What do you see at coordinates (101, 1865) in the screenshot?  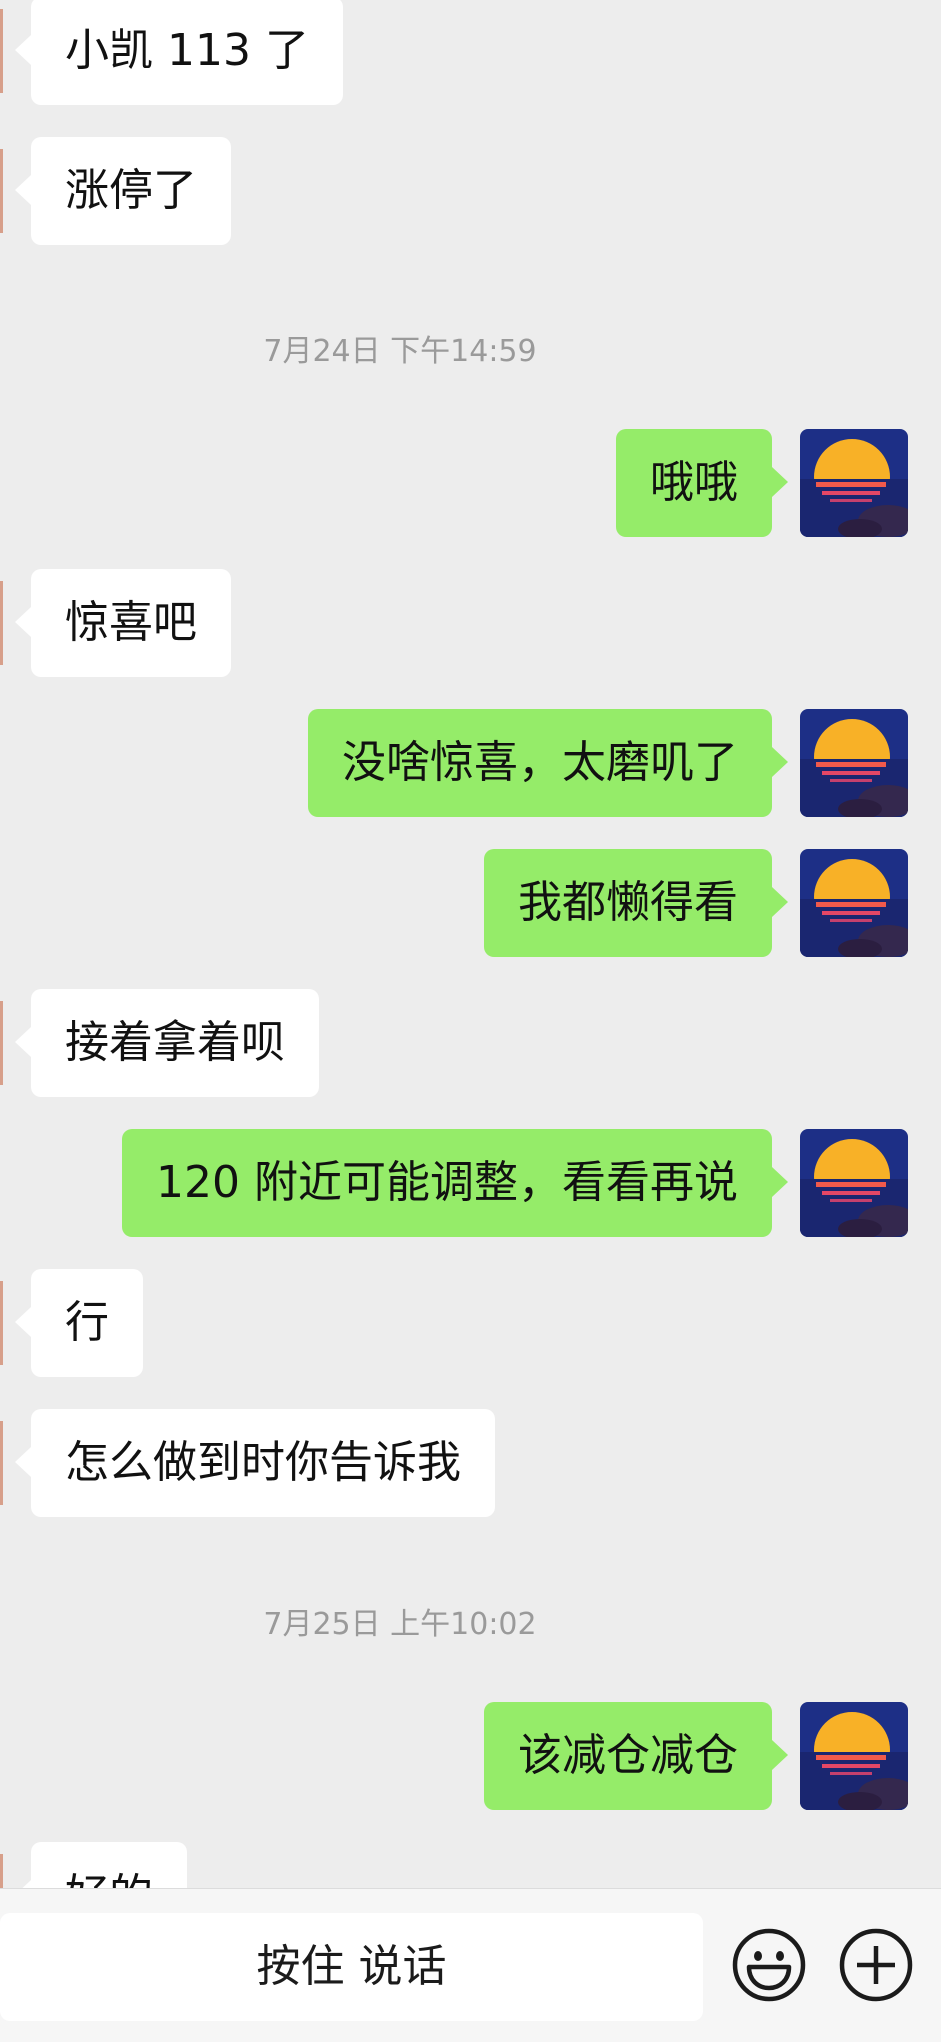 I see `message-bubble: 好的` at bounding box center [101, 1865].